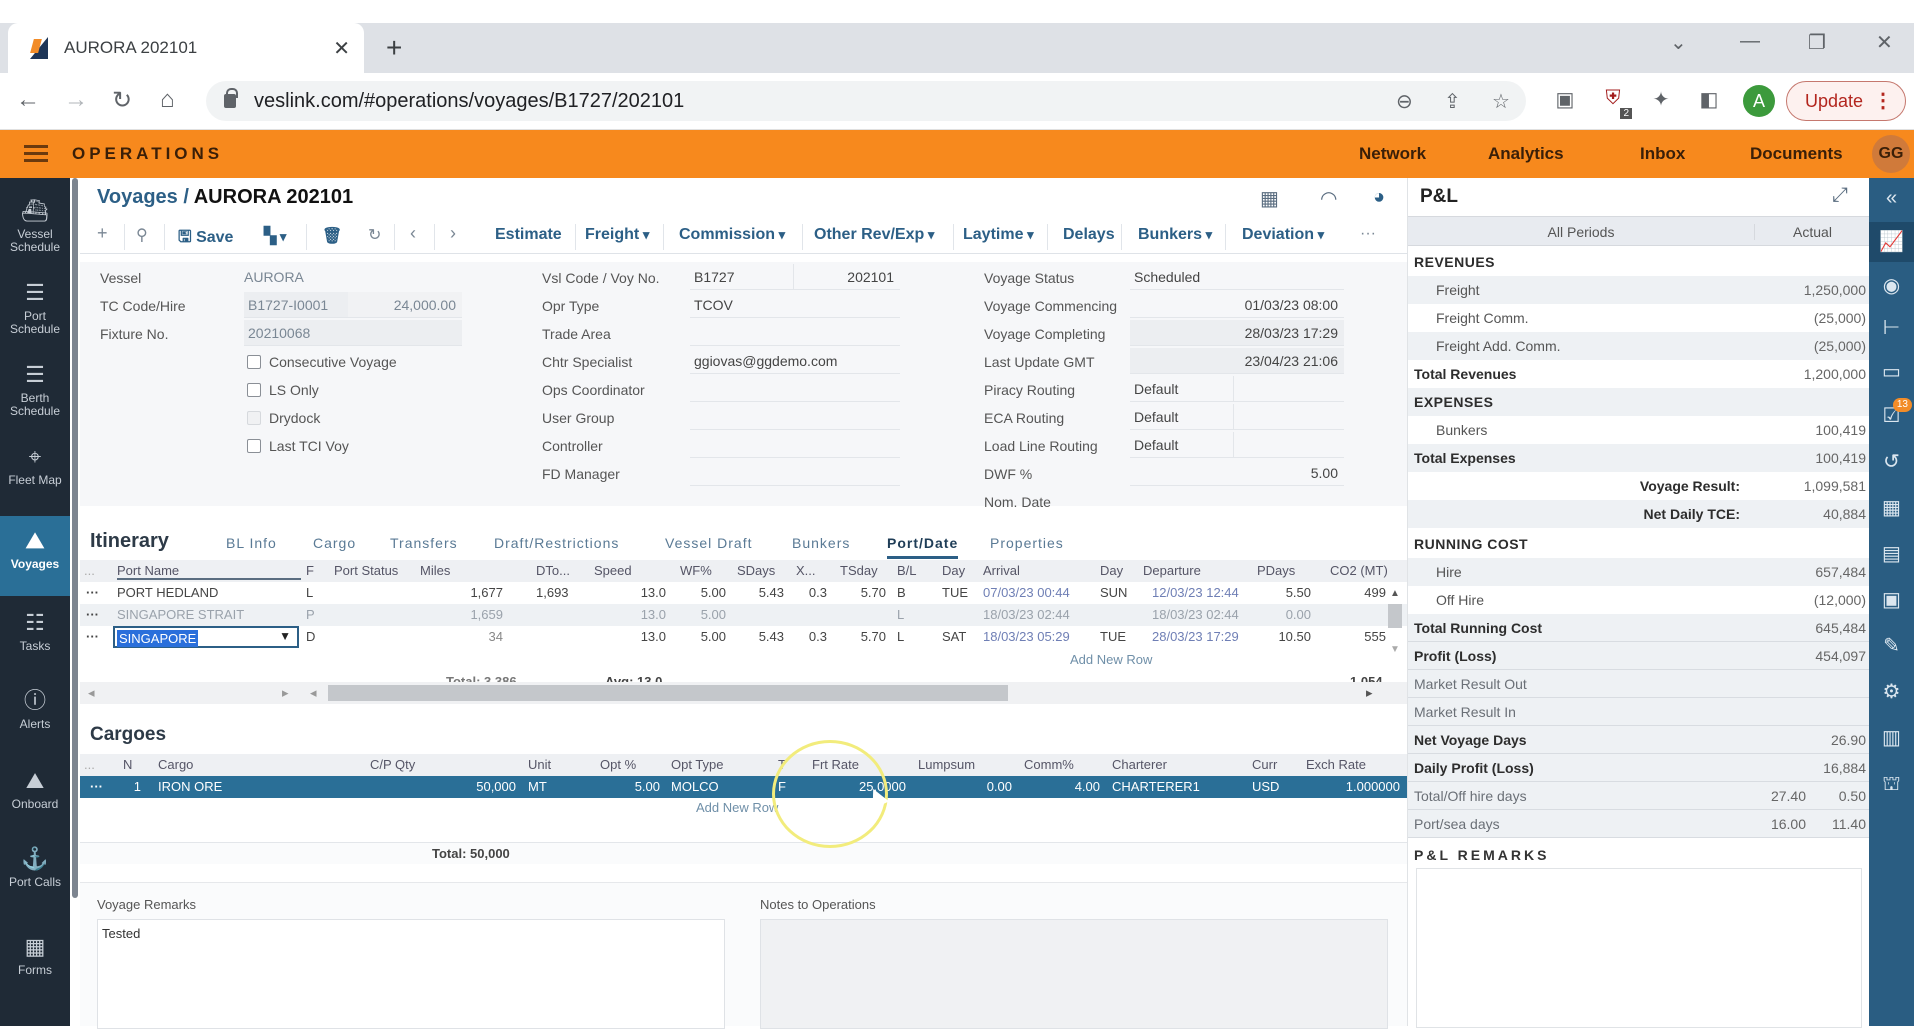 Image resolution: width=1914 pixels, height=1029 pixels. I want to click on lumpsum: 0.00, so click(965, 786).